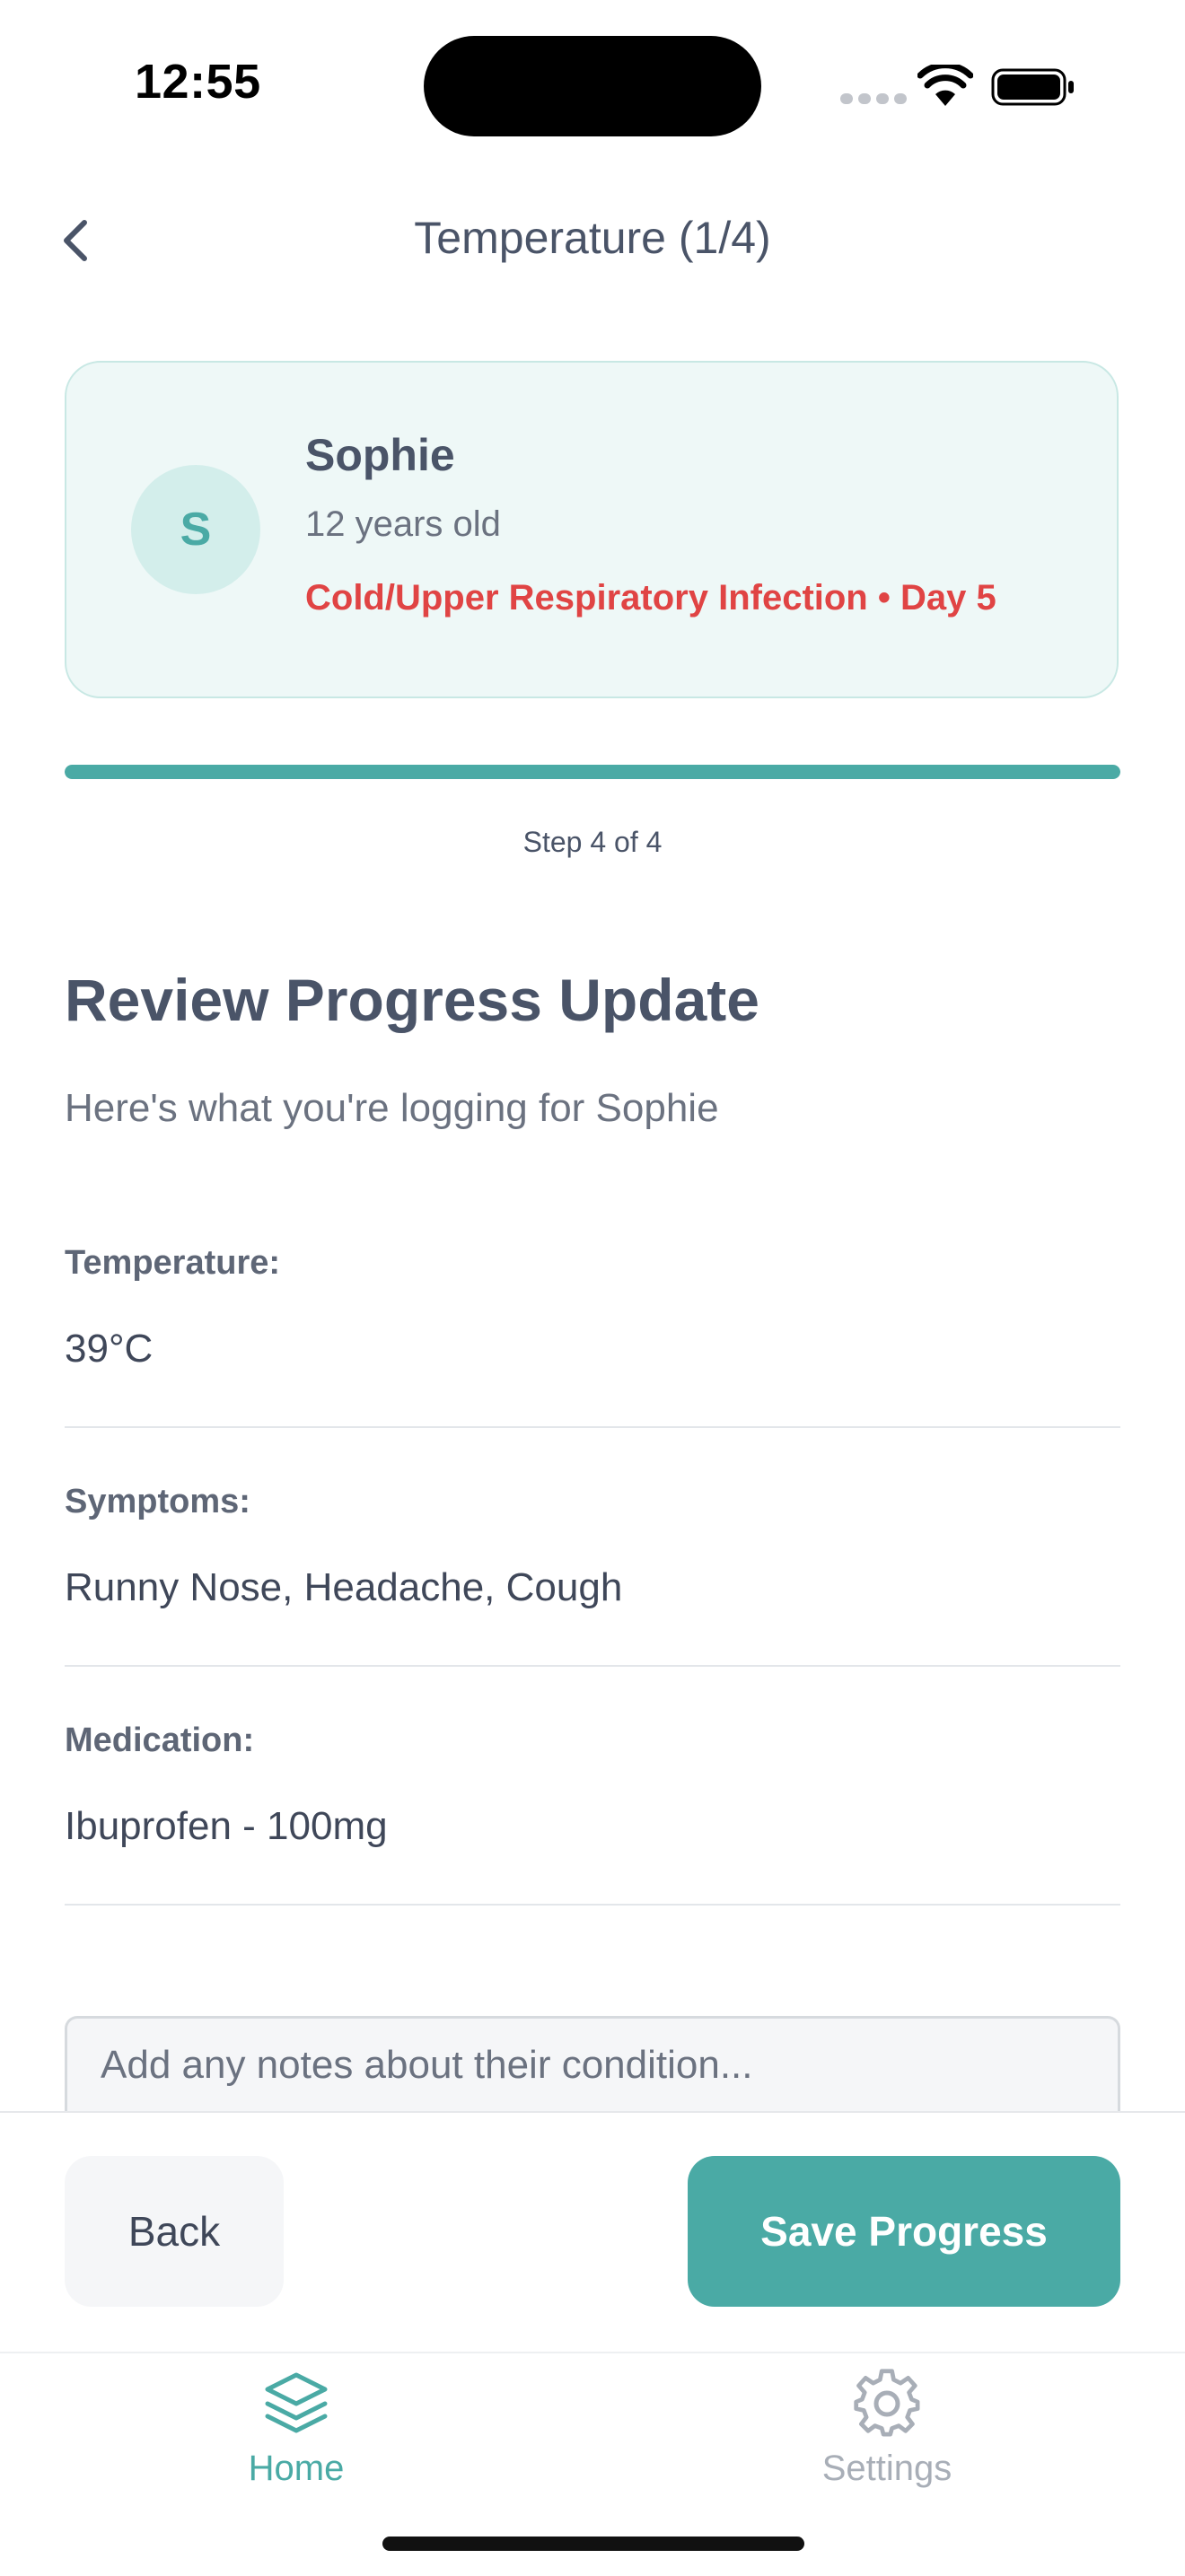 Image resolution: width=1185 pixels, height=2576 pixels. I want to click on temperature-label: Temperature:, so click(173, 1263).